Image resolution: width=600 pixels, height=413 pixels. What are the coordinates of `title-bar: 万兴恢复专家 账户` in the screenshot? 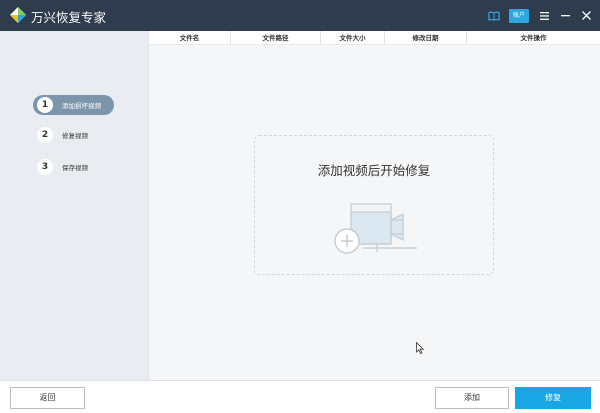 It's located at (300, 15).